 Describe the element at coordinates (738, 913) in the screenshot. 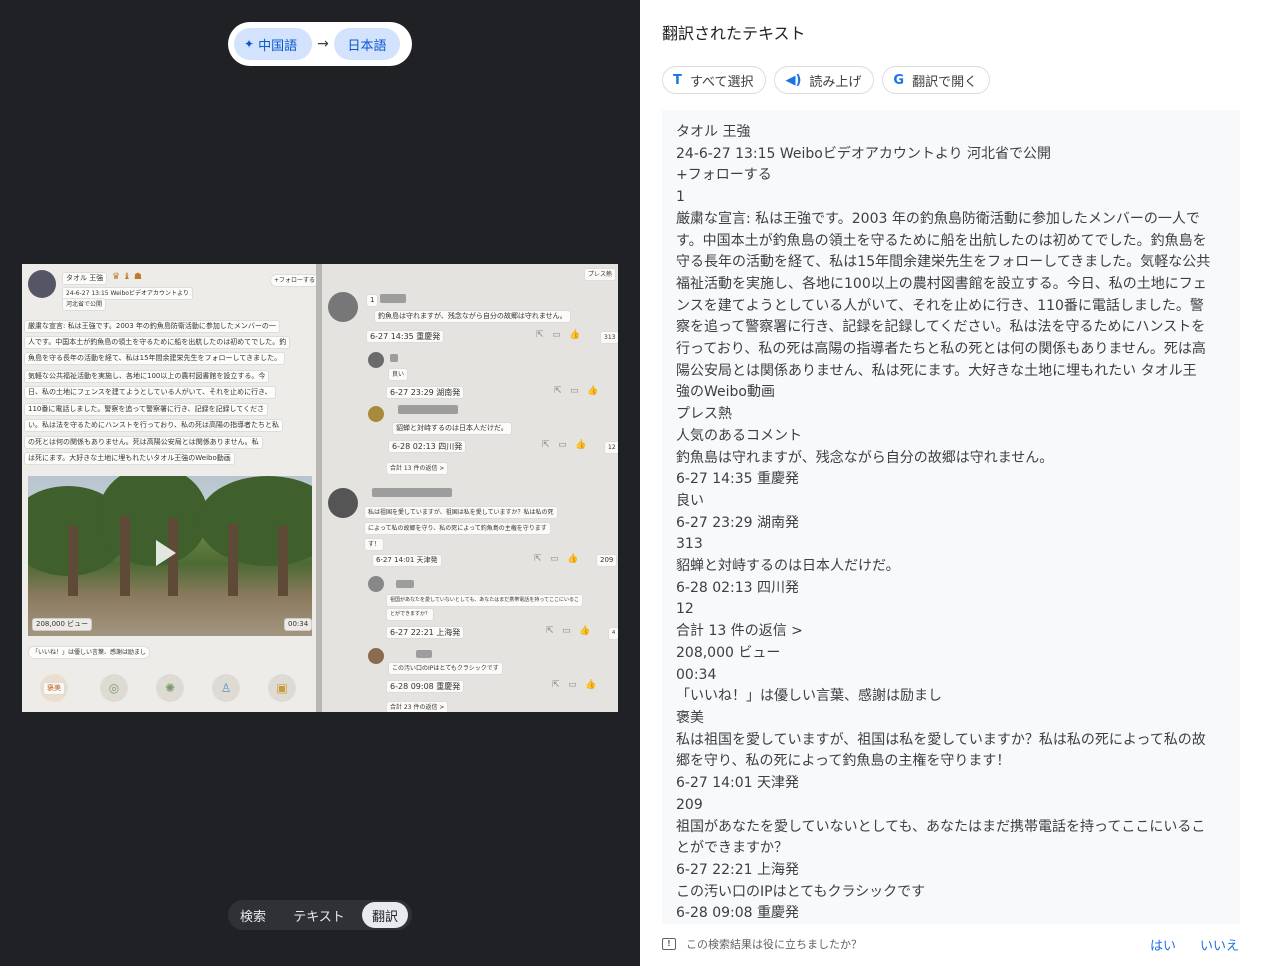

I see `translated-line: 6-28 09:08 重慶発` at that location.